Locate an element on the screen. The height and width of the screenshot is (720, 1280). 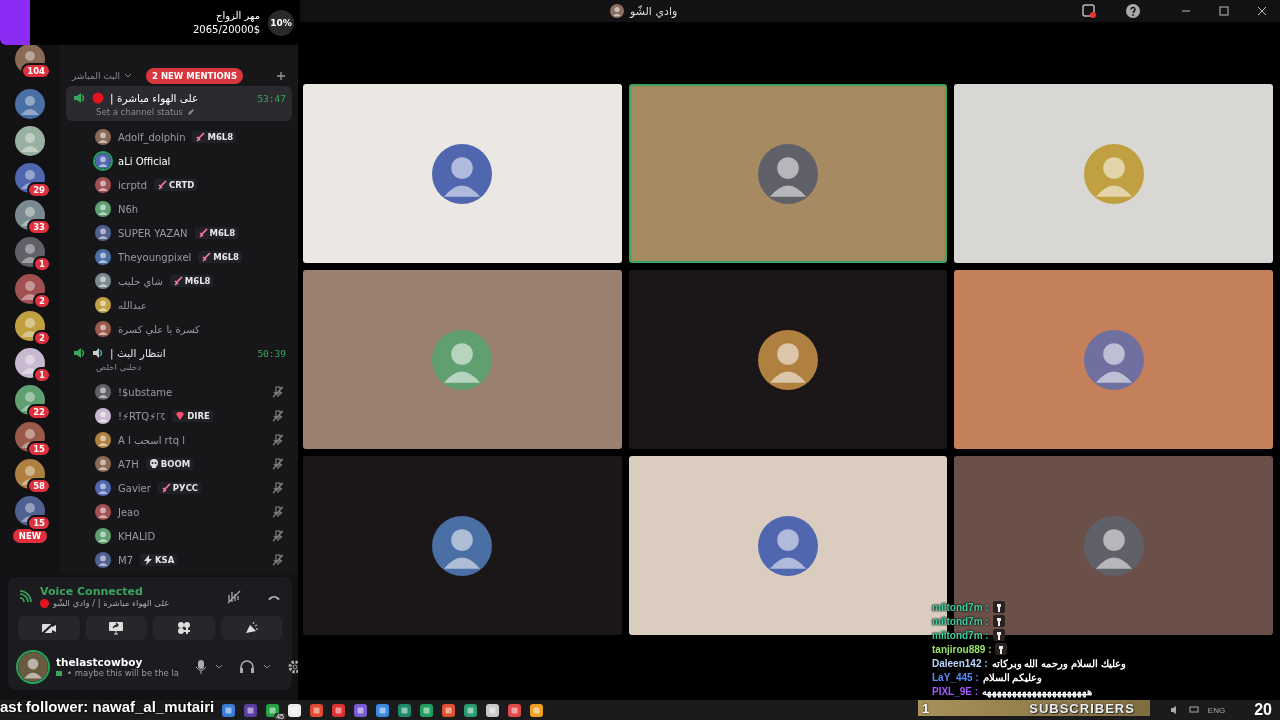
maximize-icon is located at coordinates (1224, 11).